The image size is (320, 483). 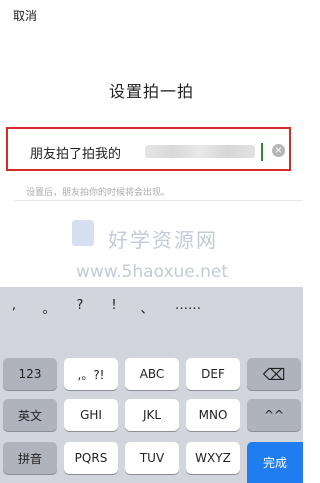 What do you see at coordinates (151, 91) in the screenshot?
I see `page-title: 设置拍一拍` at bounding box center [151, 91].